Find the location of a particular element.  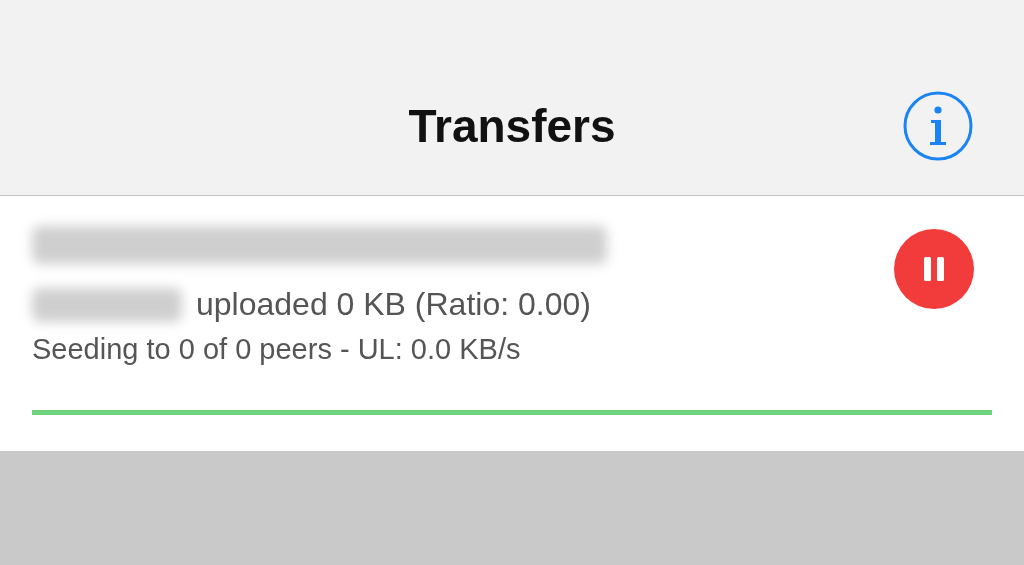

info-icon is located at coordinates (938, 126).